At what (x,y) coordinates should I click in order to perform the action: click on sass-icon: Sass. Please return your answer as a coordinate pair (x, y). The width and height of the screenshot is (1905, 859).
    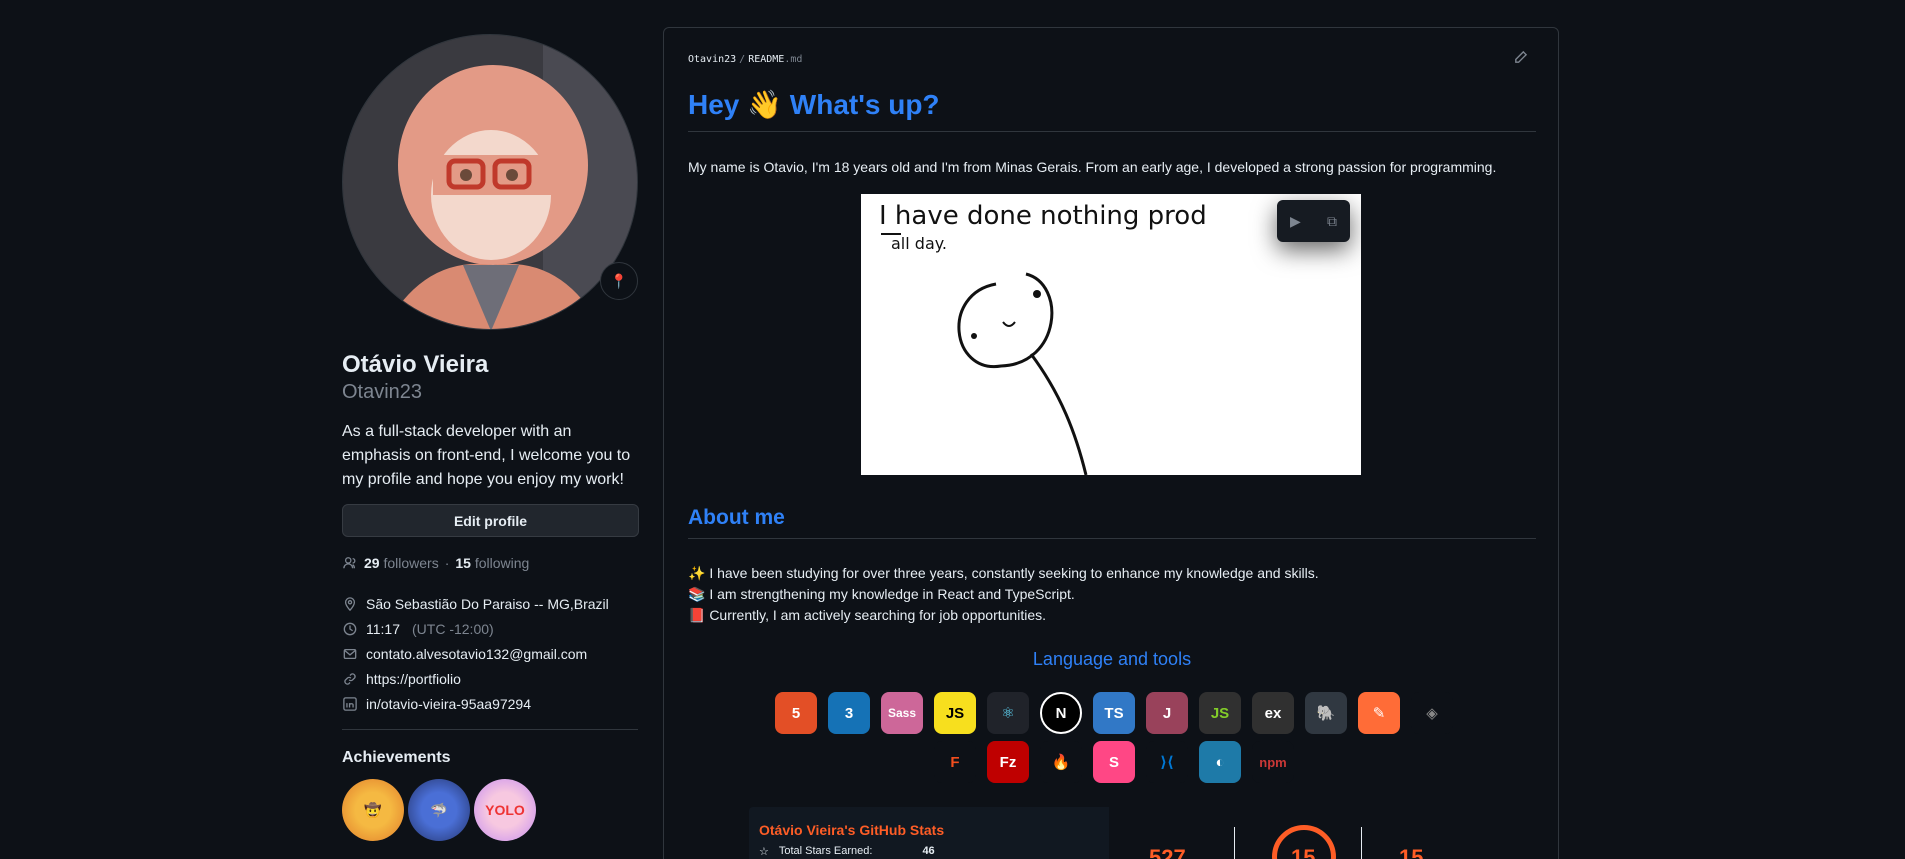
    Looking at the image, I should click on (902, 713).